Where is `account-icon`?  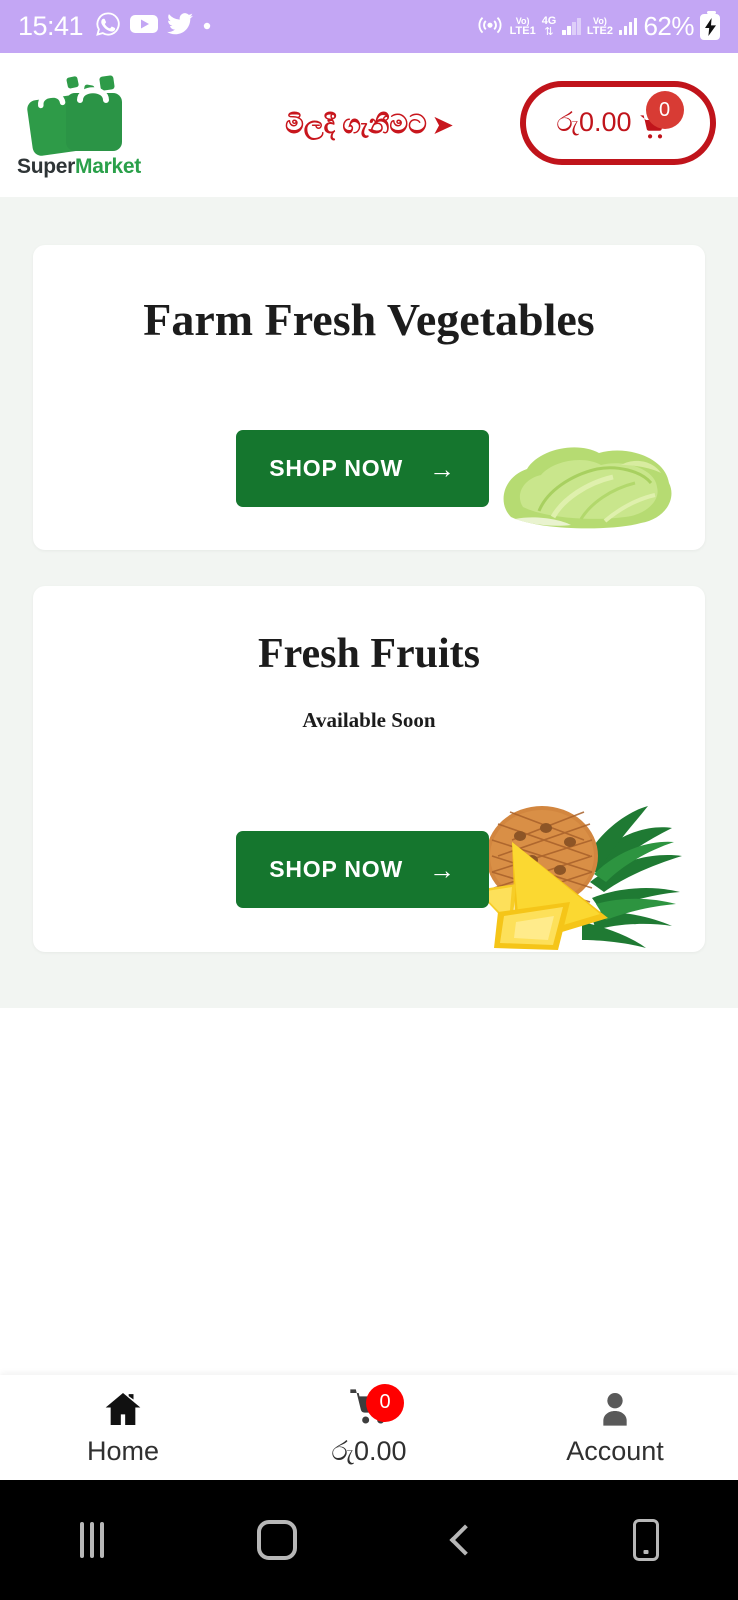 account-icon is located at coordinates (615, 1409).